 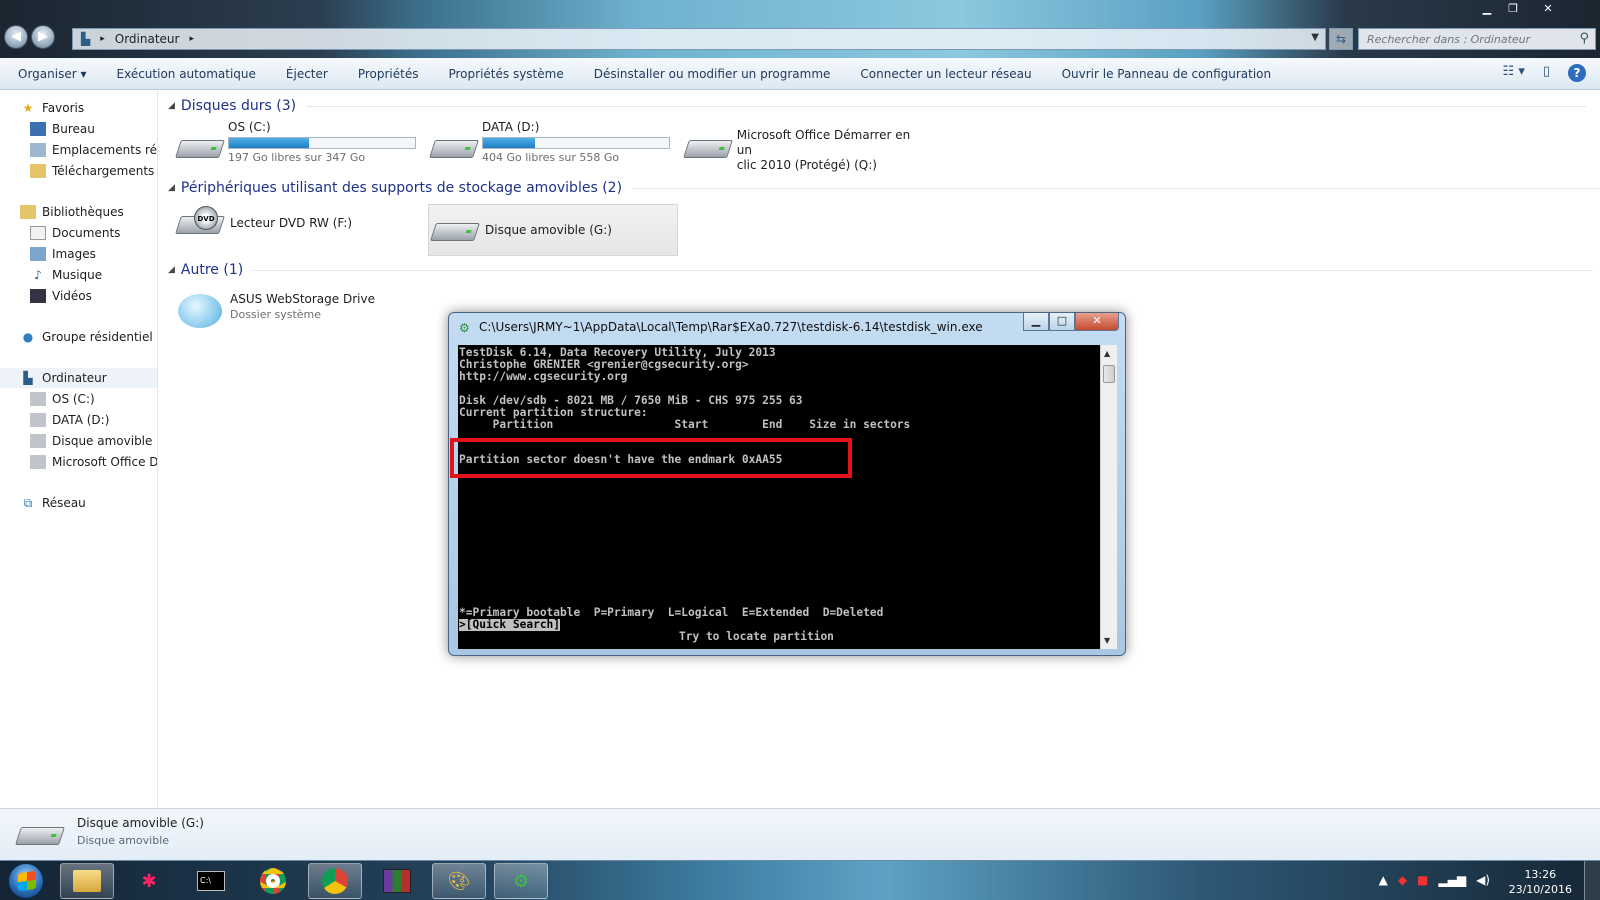 I want to click on group-header-other: ◢ Autre (1), so click(x=881, y=270).